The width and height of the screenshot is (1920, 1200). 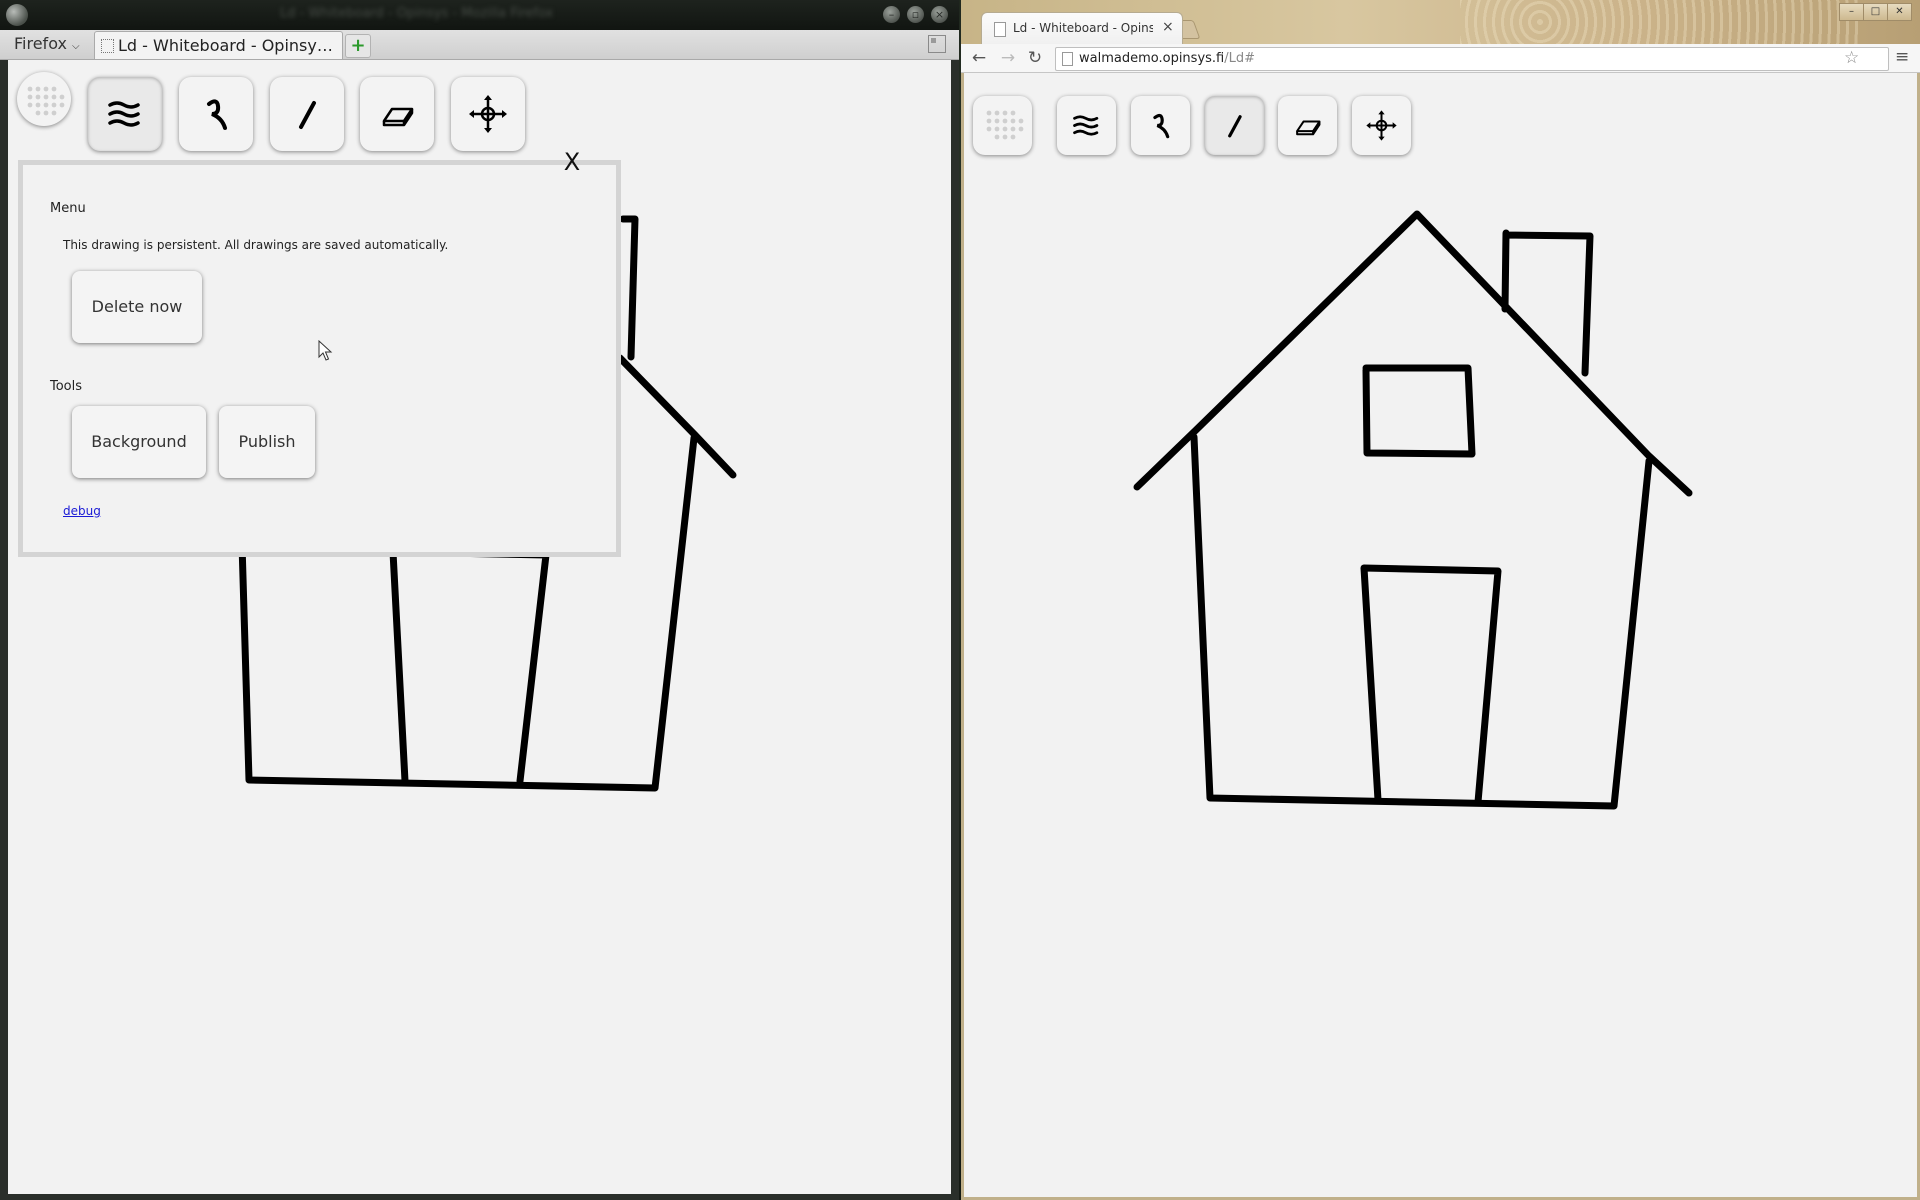 What do you see at coordinates (915, 14) in the screenshot?
I see `maximize-icon: ▫` at bounding box center [915, 14].